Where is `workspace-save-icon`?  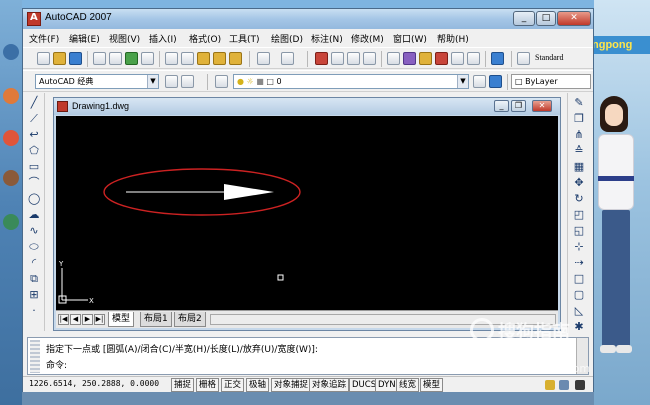 workspace-save-icon is located at coordinates (187, 81).